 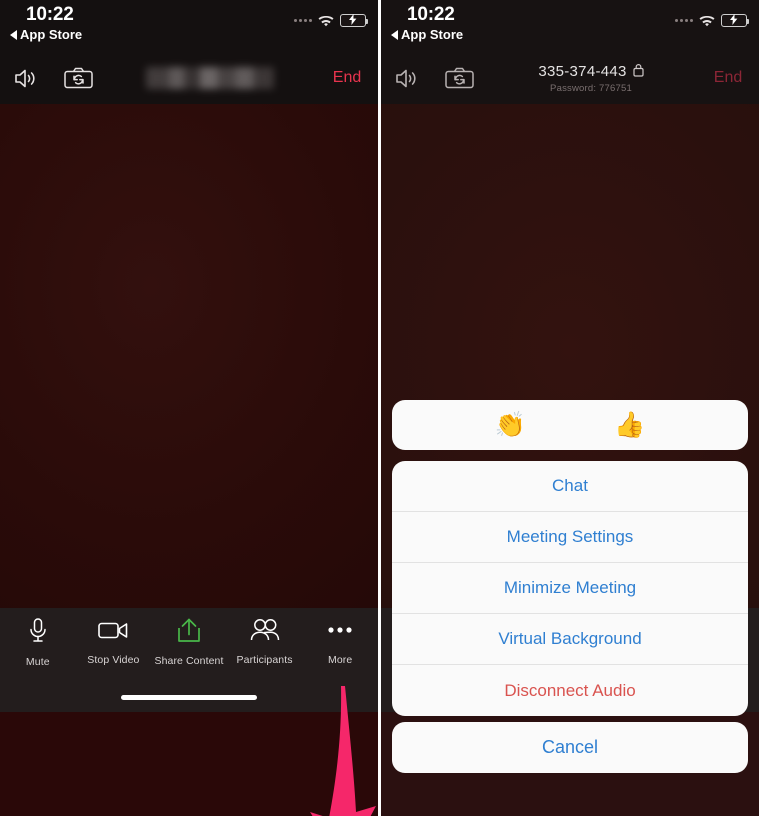 I want to click on speaker-button-right, so click(x=407, y=78).